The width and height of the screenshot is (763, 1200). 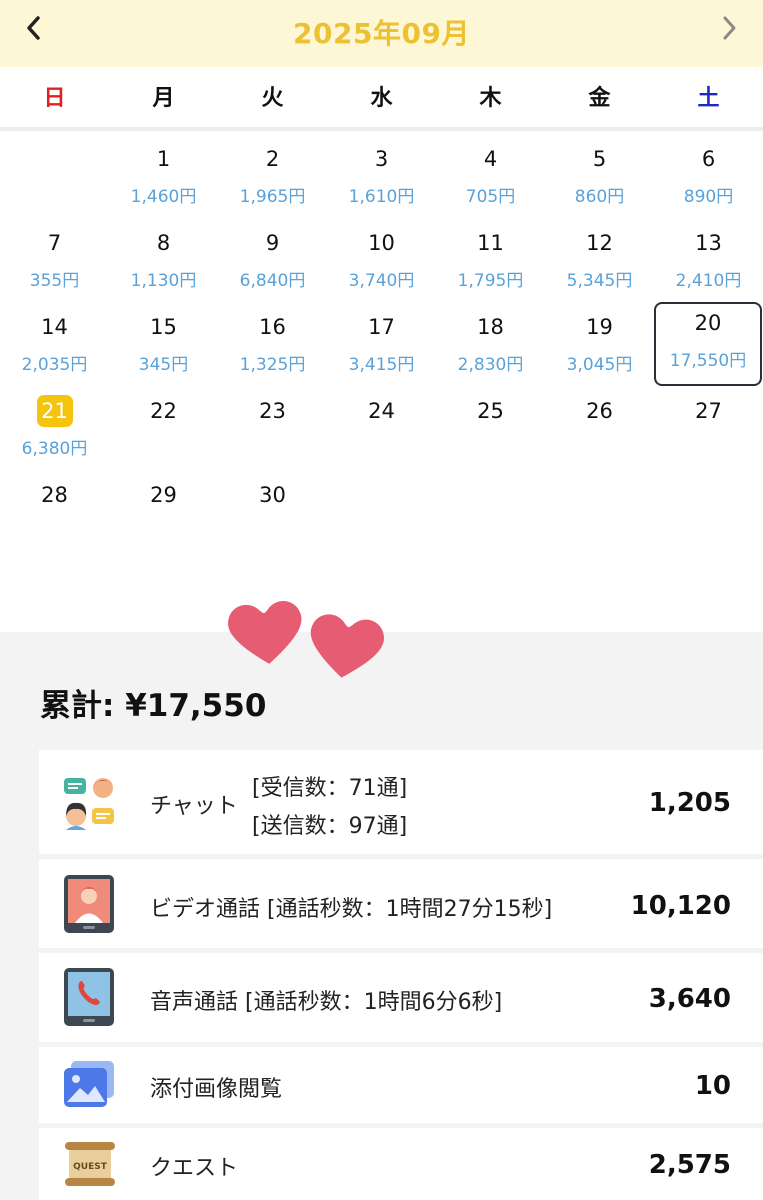 I want to click on next-month-button, so click(x=729, y=30).